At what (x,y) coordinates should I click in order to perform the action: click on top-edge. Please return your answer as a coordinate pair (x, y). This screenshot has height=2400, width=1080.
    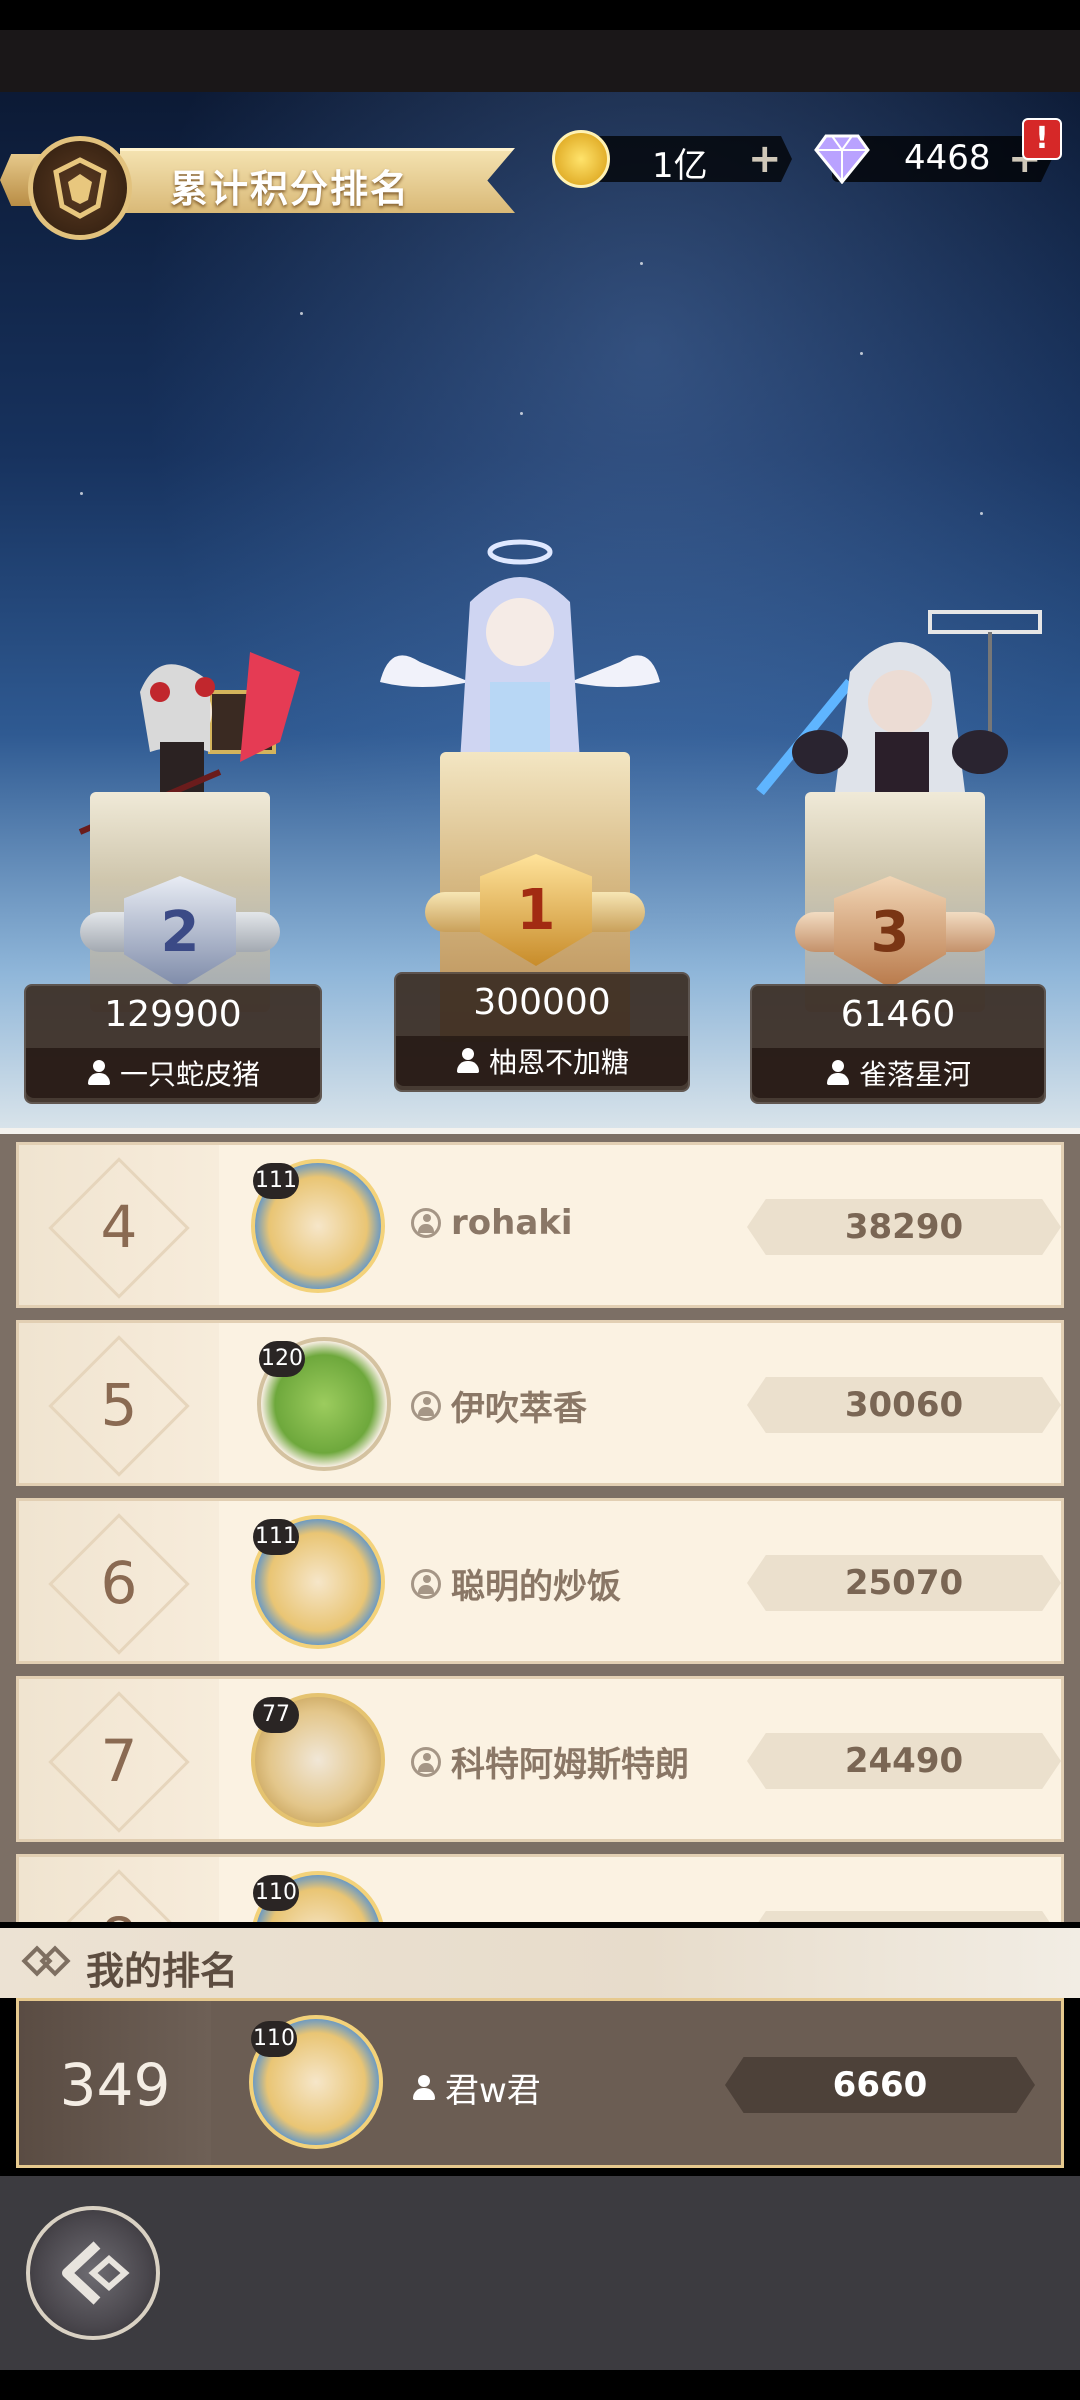
    Looking at the image, I should click on (540, 15).